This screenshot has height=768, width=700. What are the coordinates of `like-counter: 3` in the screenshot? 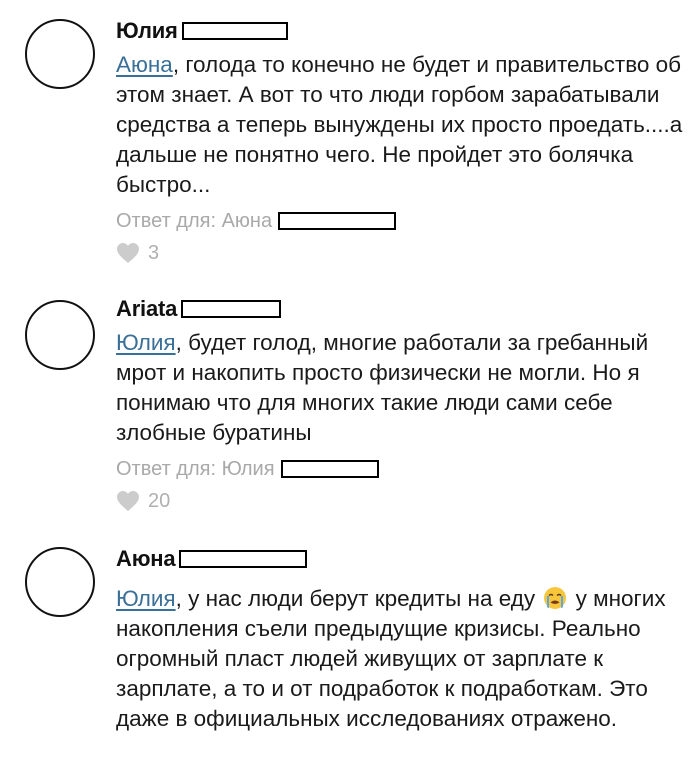 It's located at (405, 253).